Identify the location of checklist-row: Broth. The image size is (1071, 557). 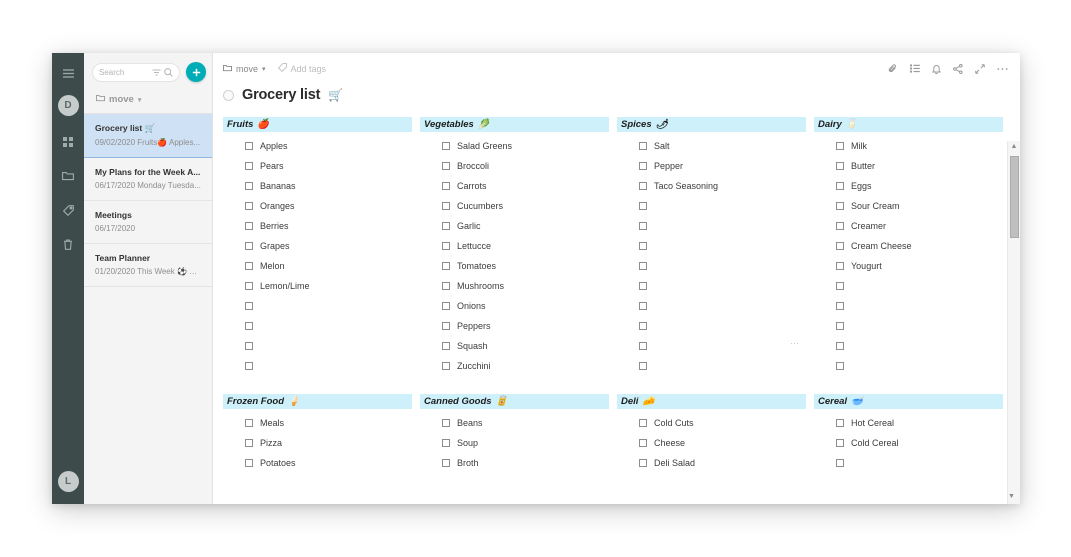
(514, 463).